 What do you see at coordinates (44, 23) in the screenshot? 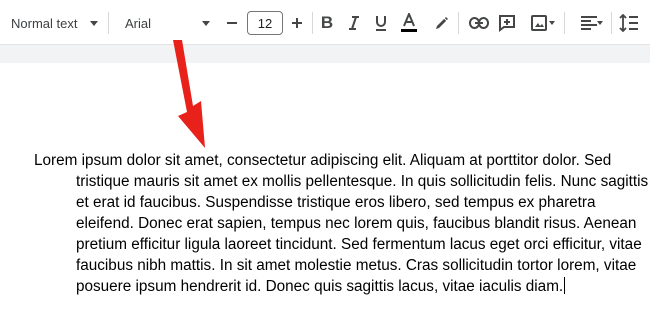
I see `paragraph-style-label: Normal text` at bounding box center [44, 23].